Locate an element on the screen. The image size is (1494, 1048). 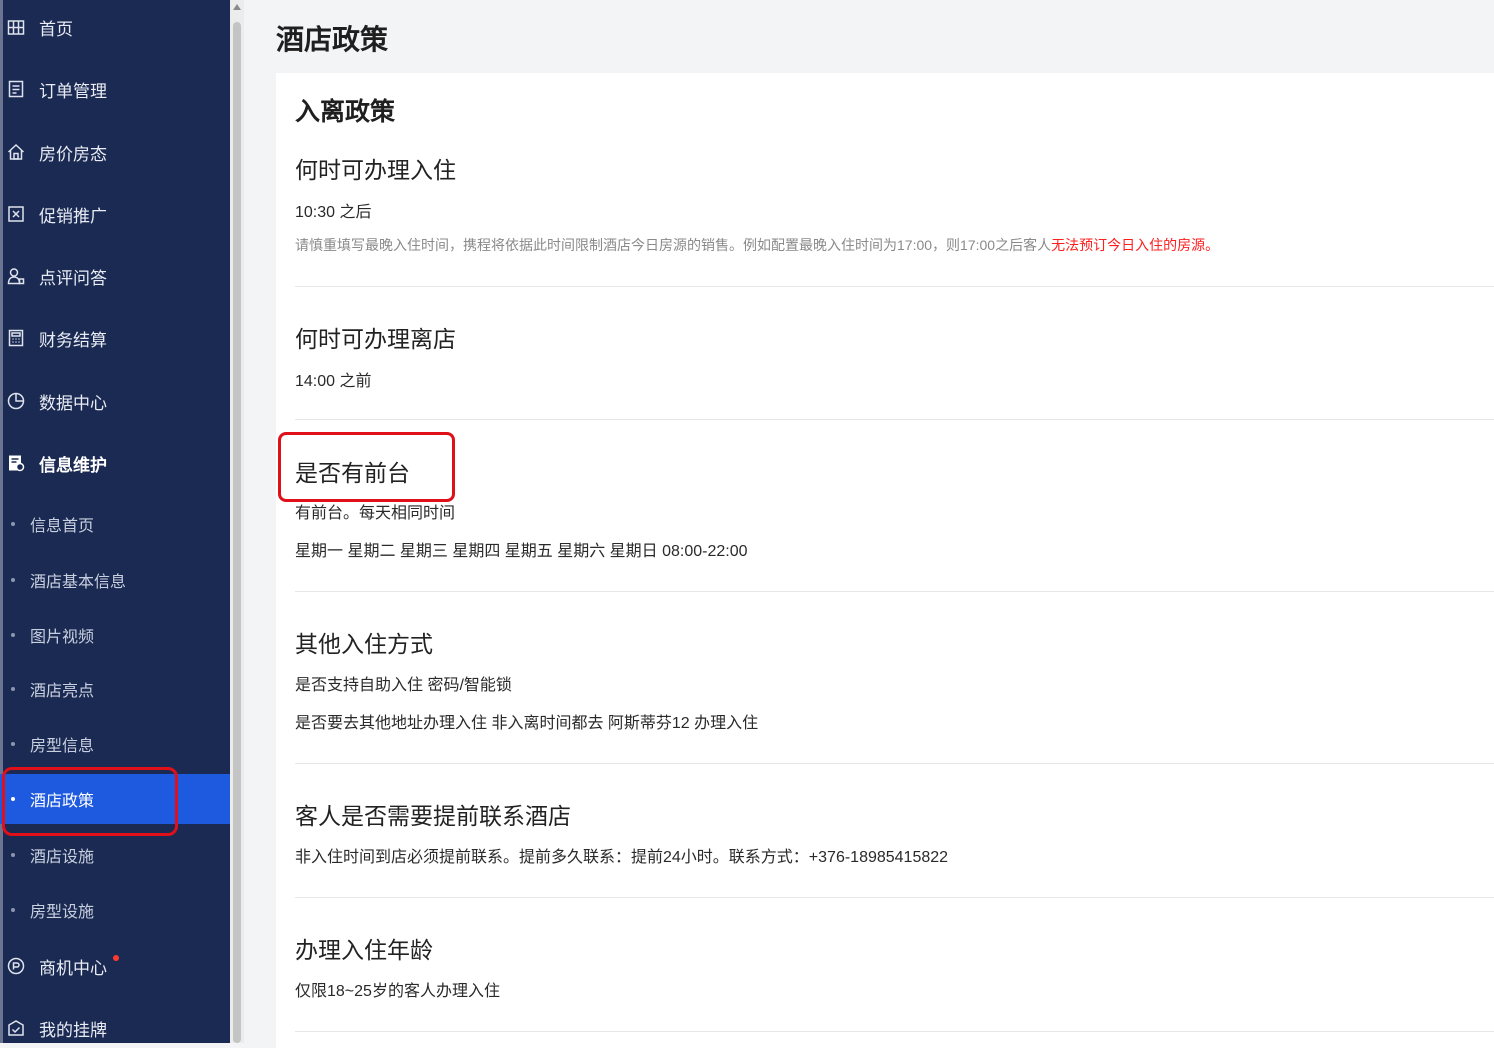
sidebar-subitem-info-home: 信息首页 is located at coordinates (115, 524).